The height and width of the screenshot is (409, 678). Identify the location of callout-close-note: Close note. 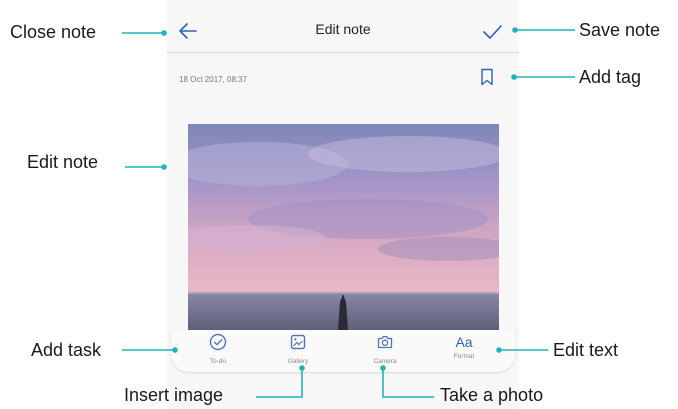
(53, 32).